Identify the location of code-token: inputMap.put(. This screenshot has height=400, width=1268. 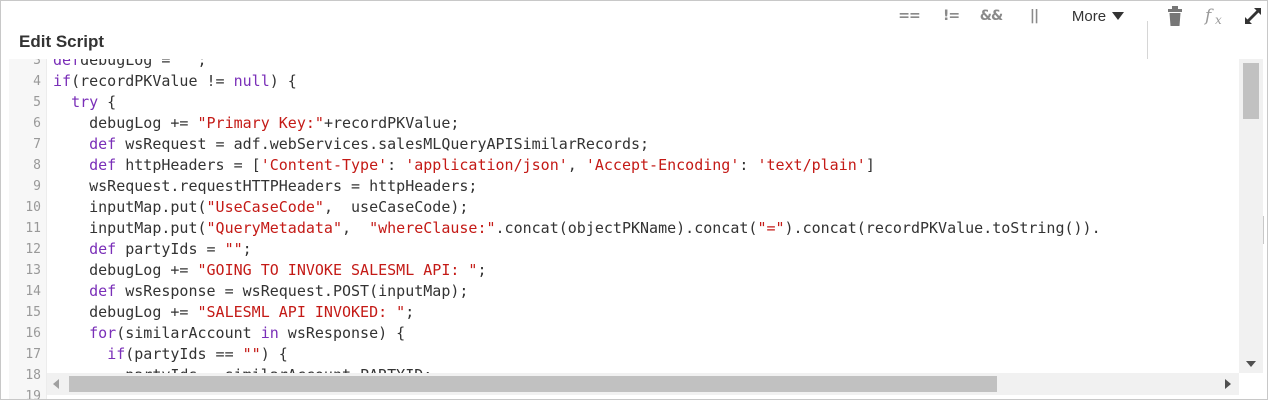
(130, 207).